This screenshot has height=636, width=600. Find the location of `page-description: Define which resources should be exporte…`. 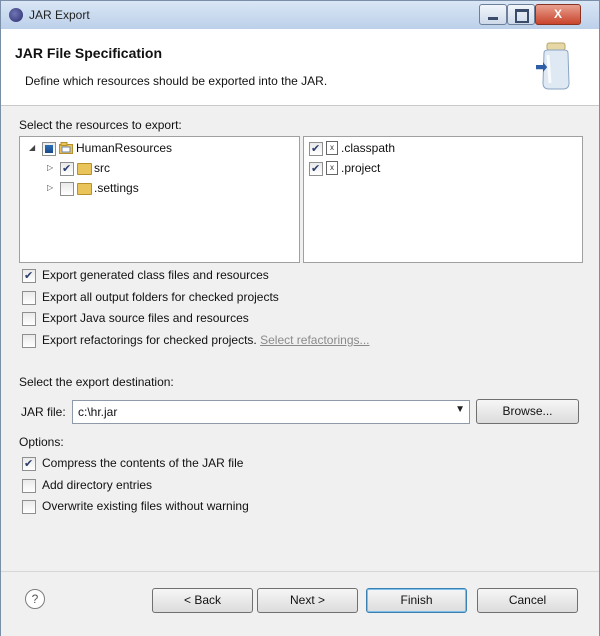

page-description: Define which resources should be exporte… is located at coordinates (176, 81).